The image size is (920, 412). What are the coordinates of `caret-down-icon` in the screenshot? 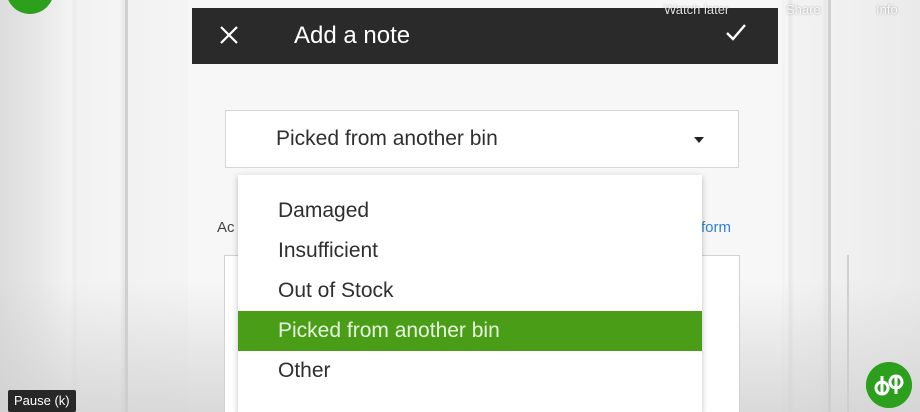 It's located at (699, 140).